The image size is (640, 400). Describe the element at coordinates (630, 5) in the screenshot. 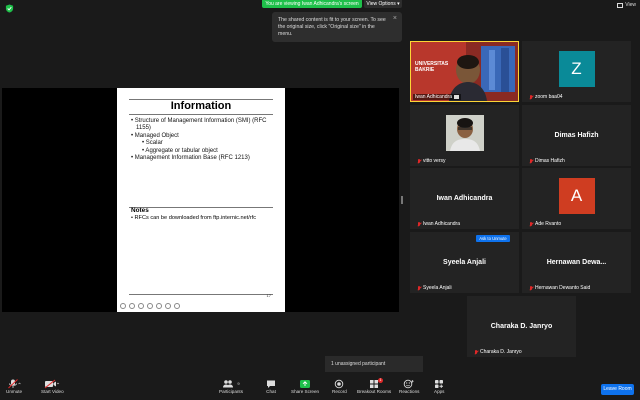

I see `view-button-label: View` at that location.